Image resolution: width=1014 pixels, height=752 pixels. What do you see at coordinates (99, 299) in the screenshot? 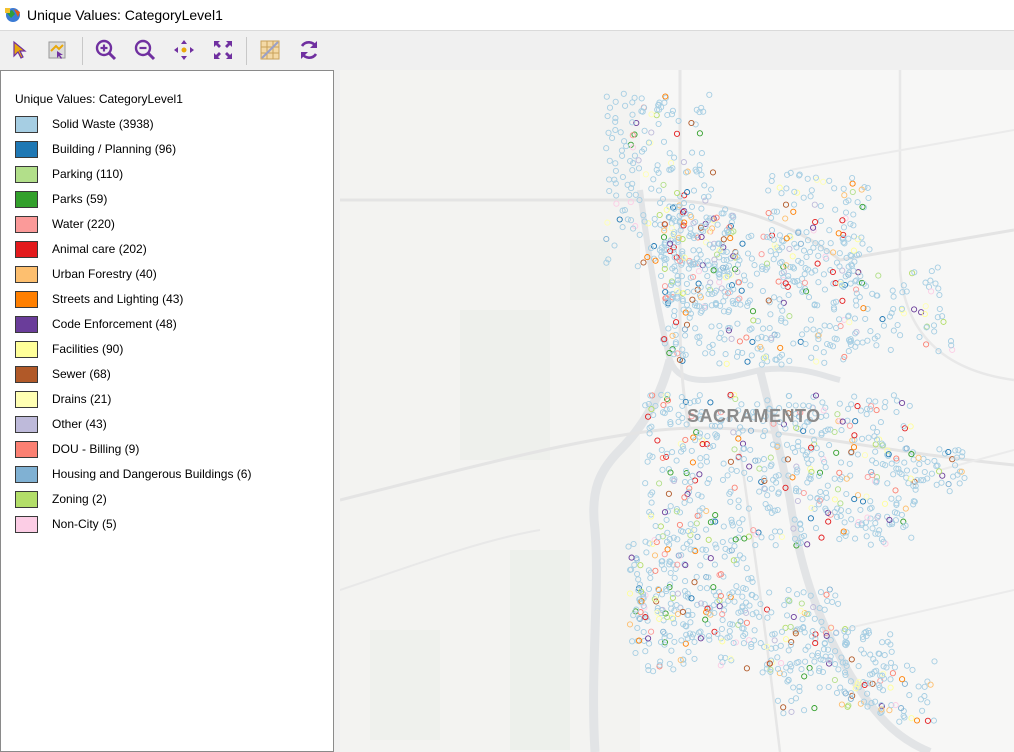
I see `legend-item: Streets and Lighting (43)` at bounding box center [99, 299].